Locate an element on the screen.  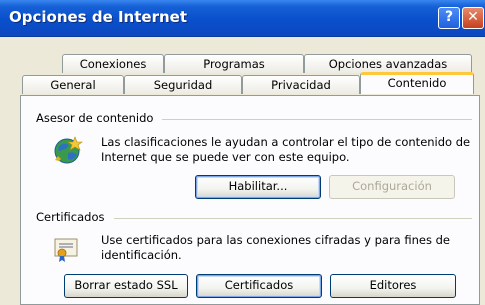
tab-privacidad: Privacidad is located at coordinates (301, 84).